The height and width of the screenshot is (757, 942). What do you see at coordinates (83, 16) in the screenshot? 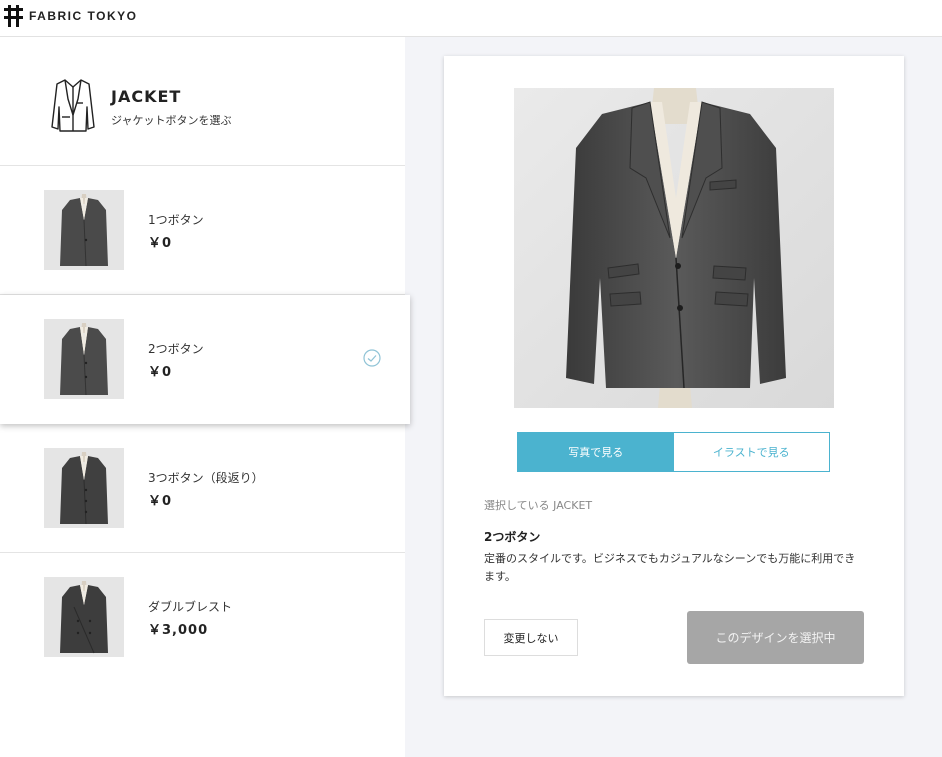
I see `brand-name: FABRIC TOKYO` at bounding box center [83, 16].